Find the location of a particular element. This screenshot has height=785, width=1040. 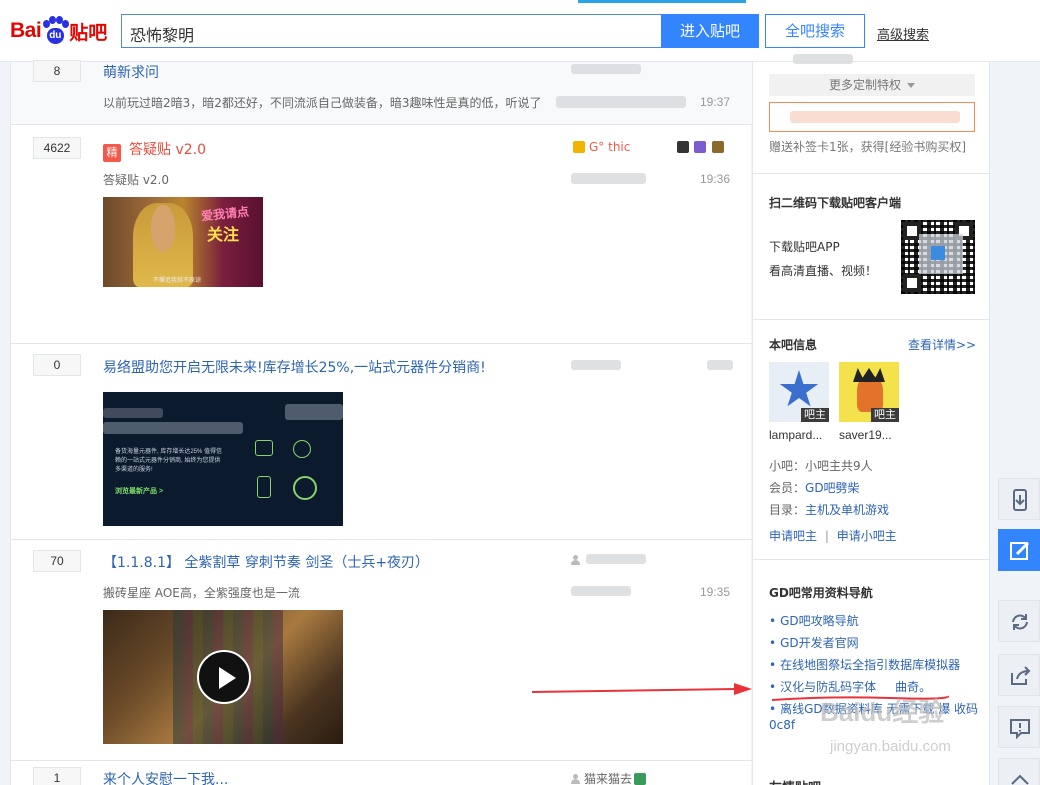

thread-author: 猫来猫去 is located at coordinates (609, 777).